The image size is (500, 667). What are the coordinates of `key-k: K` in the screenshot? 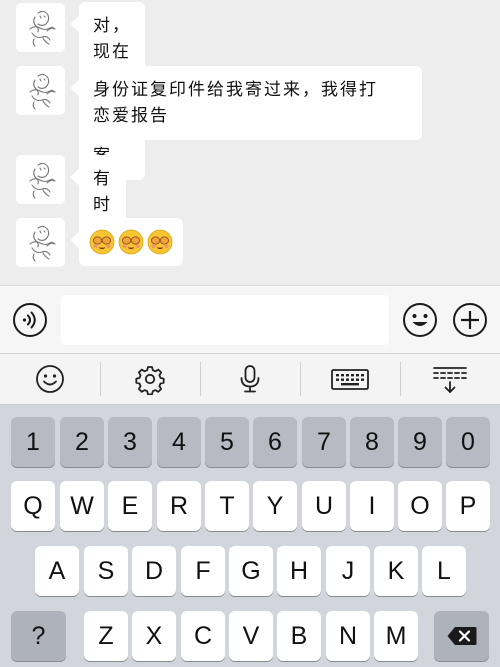 It's located at (396, 571).